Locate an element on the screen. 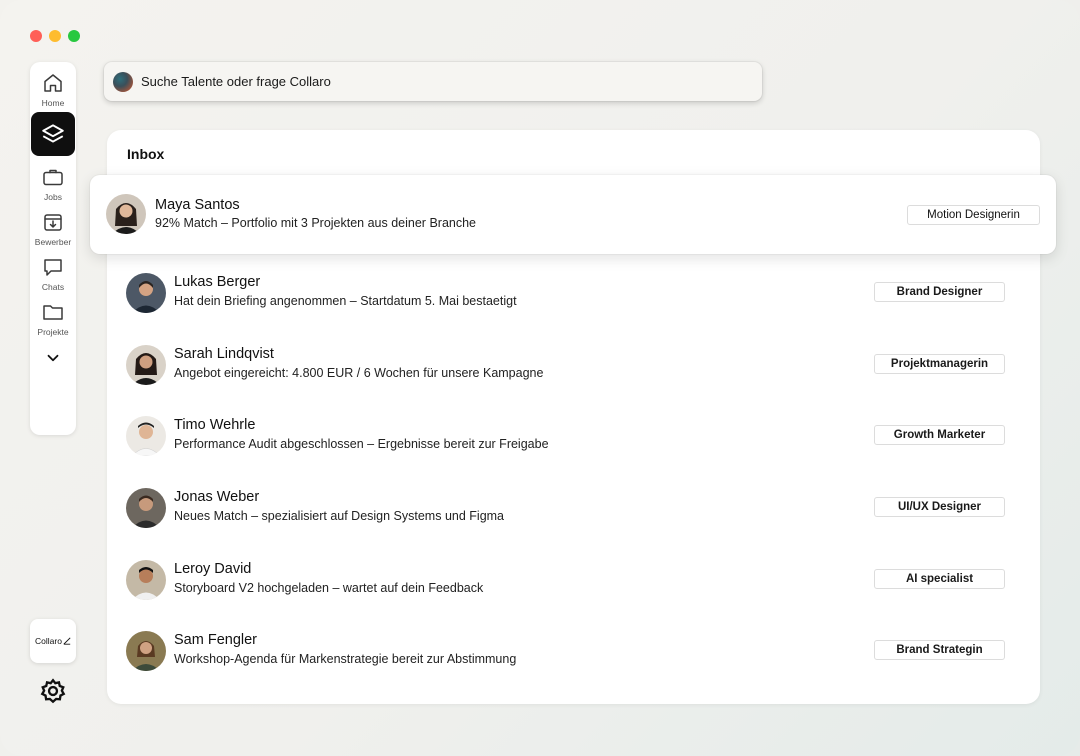 The width and height of the screenshot is (1080, 756). sidebar-item-jobs: Jobs is located at coordinates (53, 183).